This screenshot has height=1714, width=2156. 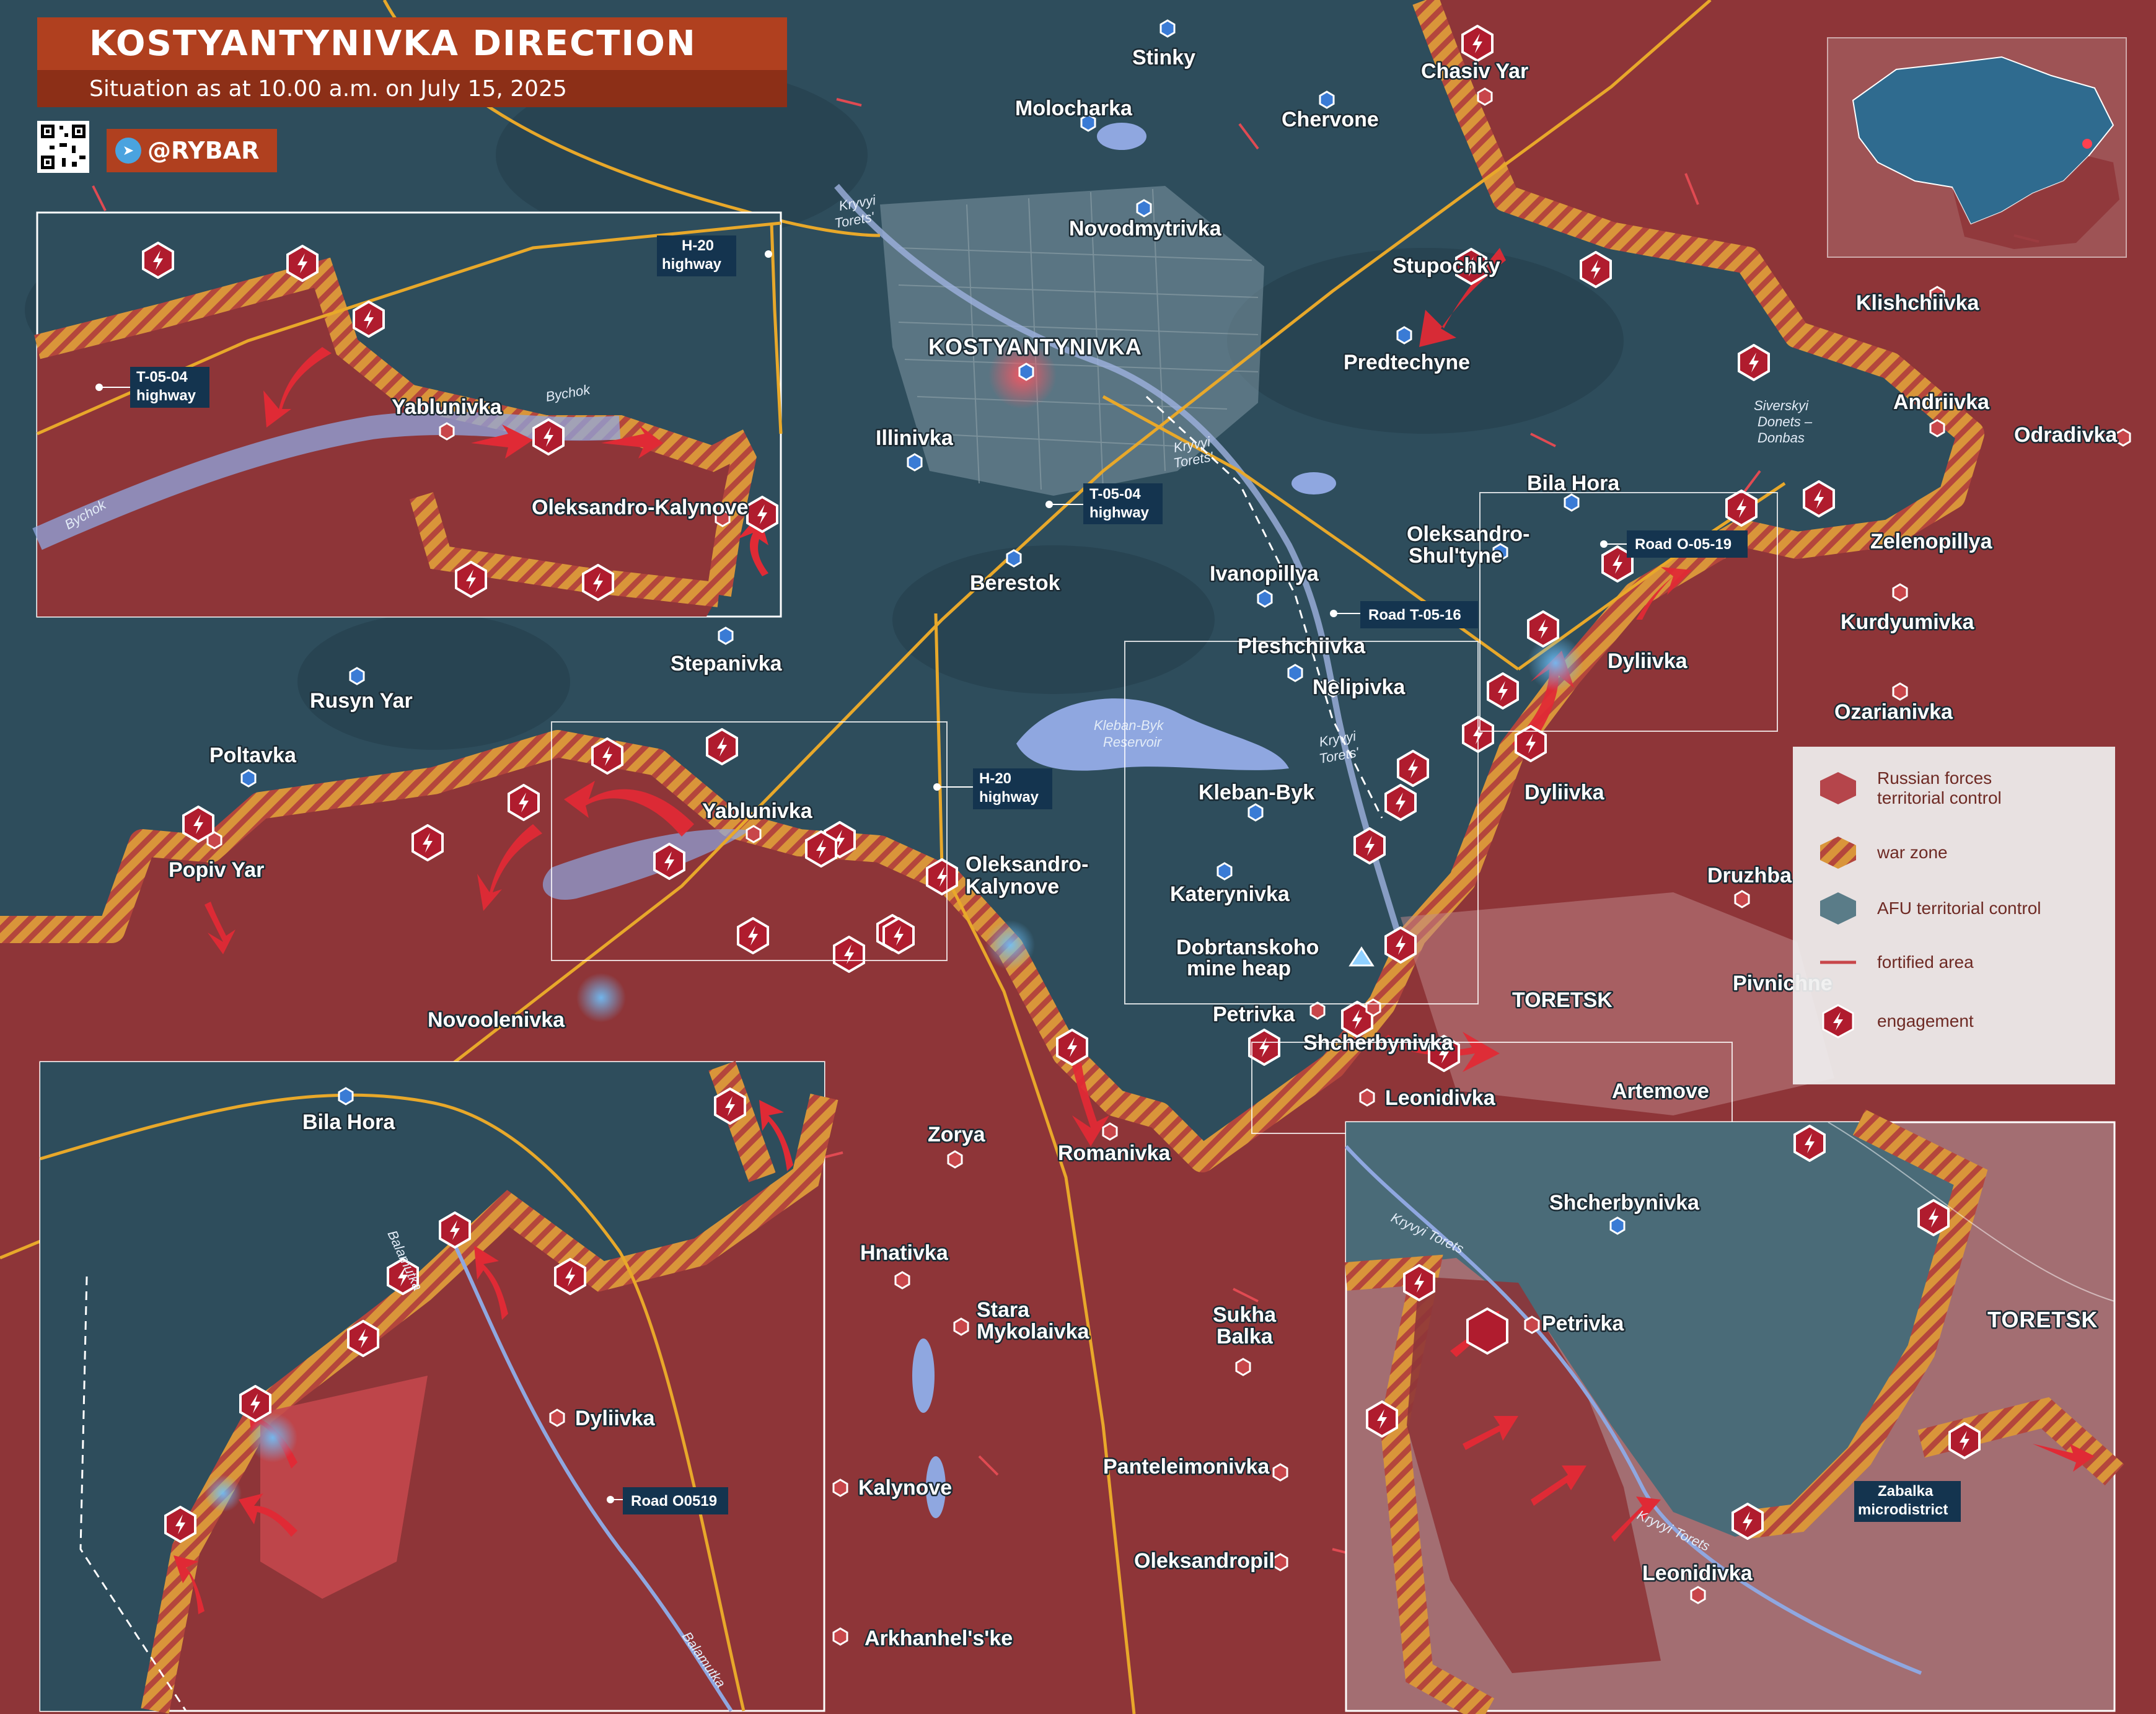 I want to click on legend-engagement: engagement, so click(x=1896, y=1021).